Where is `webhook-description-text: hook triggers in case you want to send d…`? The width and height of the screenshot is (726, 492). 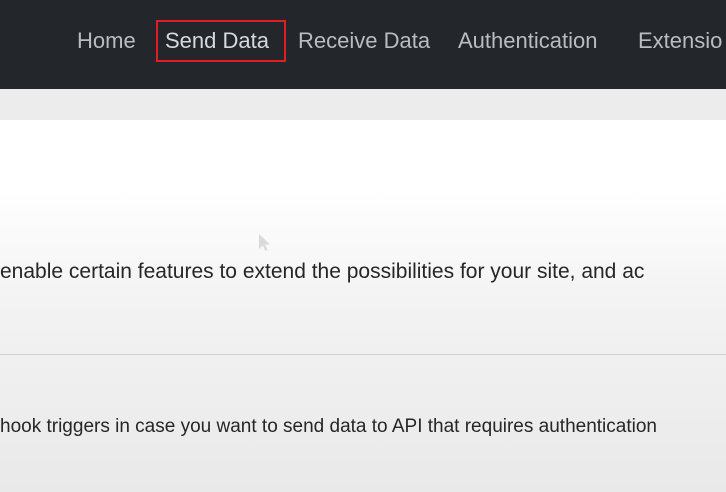 webhook-description-text: hook triggers in case you want to send d… is located at coordinates (328, 426).